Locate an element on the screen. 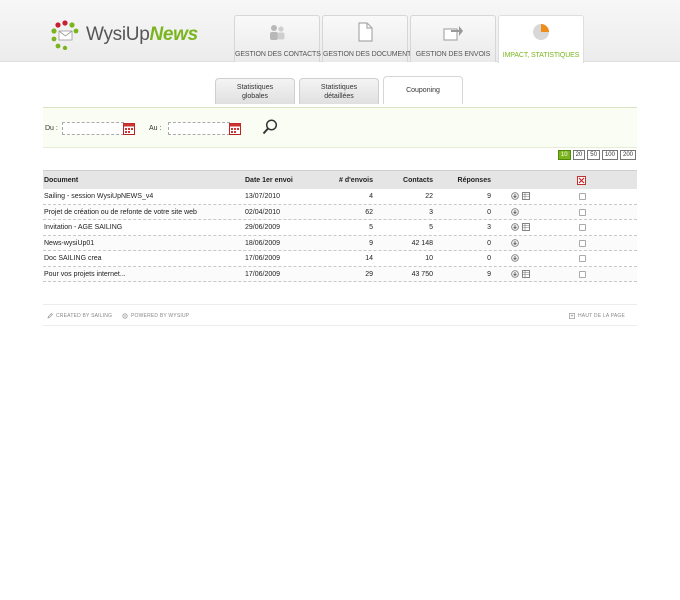 This screenshot has height=600, width=680. gear-icon is located at coordinates (125, 316).